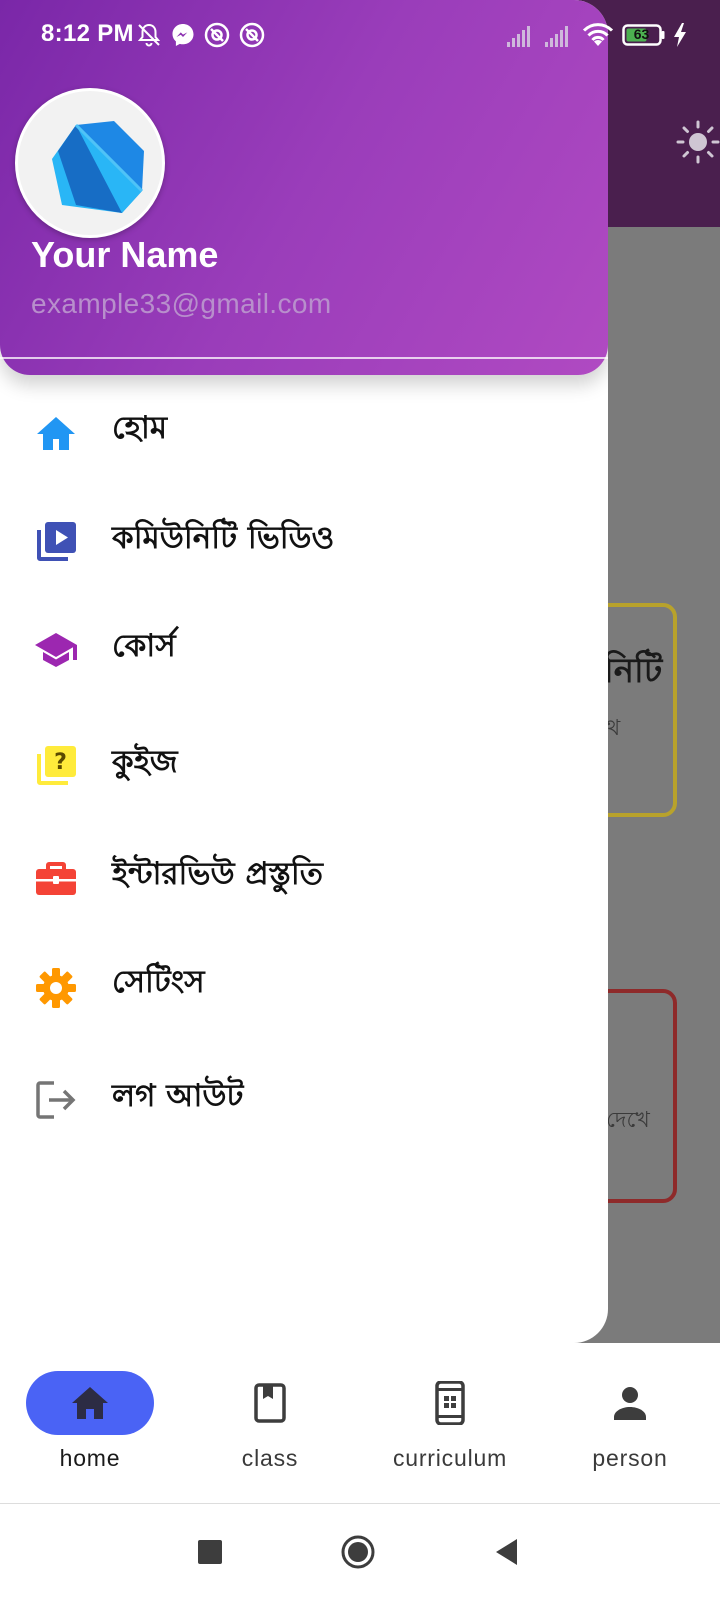 The width and height of the screenshot is (720, 1600). I want to click on drawer-item-quiz: ? কুইজ, so click(304, 764).